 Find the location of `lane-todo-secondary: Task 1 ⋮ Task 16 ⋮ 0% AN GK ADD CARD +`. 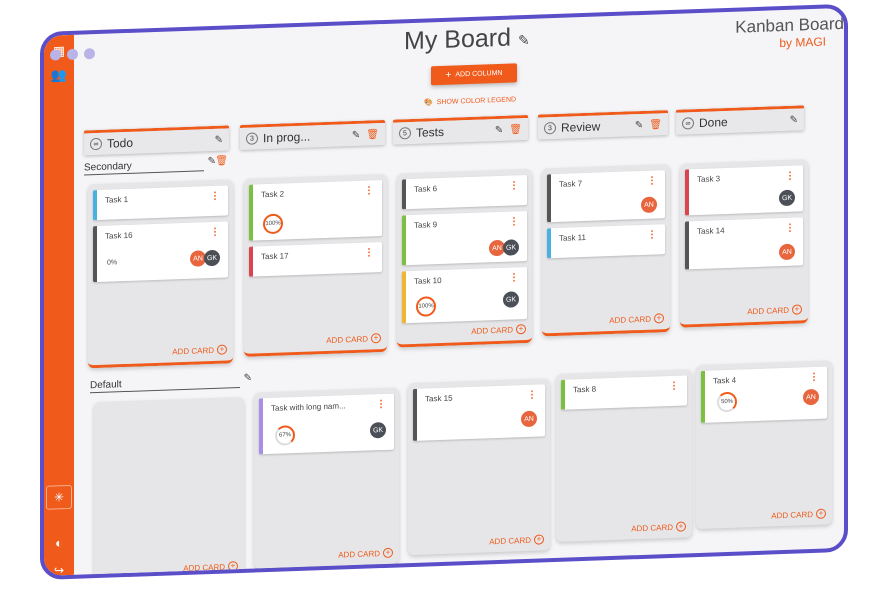

lane-todo-secondary: Task 1 ⋮ Task 16 ⋮ 0% AN GK ADD CARD + is located at coordinates (160, 274).